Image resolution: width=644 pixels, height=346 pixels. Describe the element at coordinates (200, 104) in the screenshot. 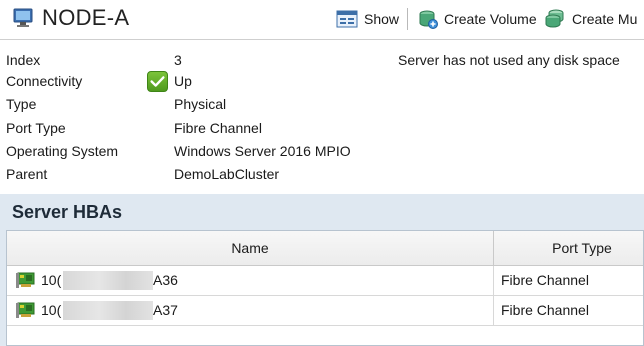

I see `property-value: Physical` at that location.